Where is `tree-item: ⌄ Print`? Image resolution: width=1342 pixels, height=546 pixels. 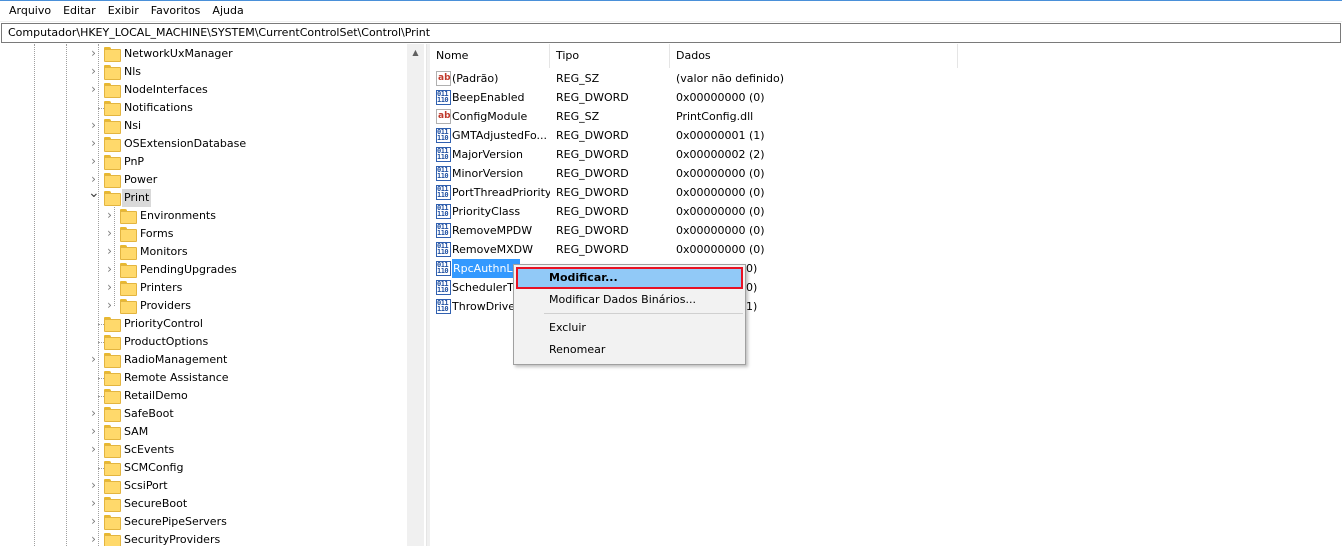 tree-item: ⌄ Print is located at coordinates (205, 196).